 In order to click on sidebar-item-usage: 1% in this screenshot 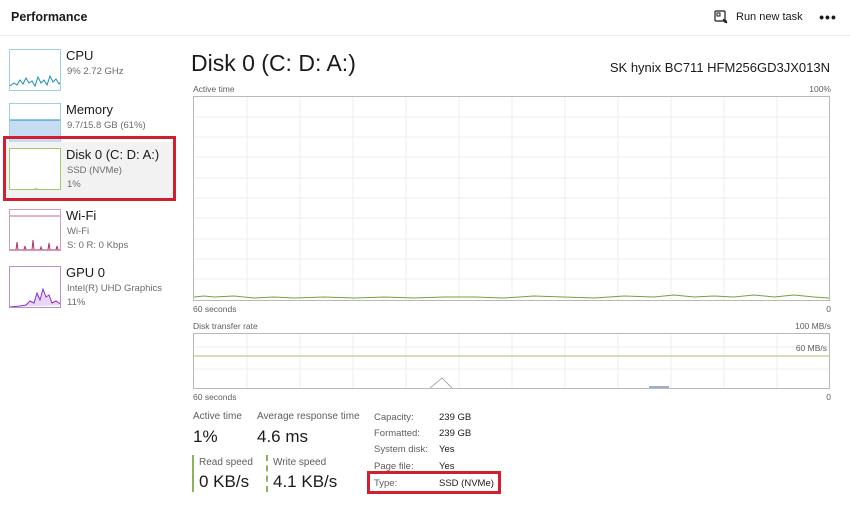, I will do `click(74, 184)`.